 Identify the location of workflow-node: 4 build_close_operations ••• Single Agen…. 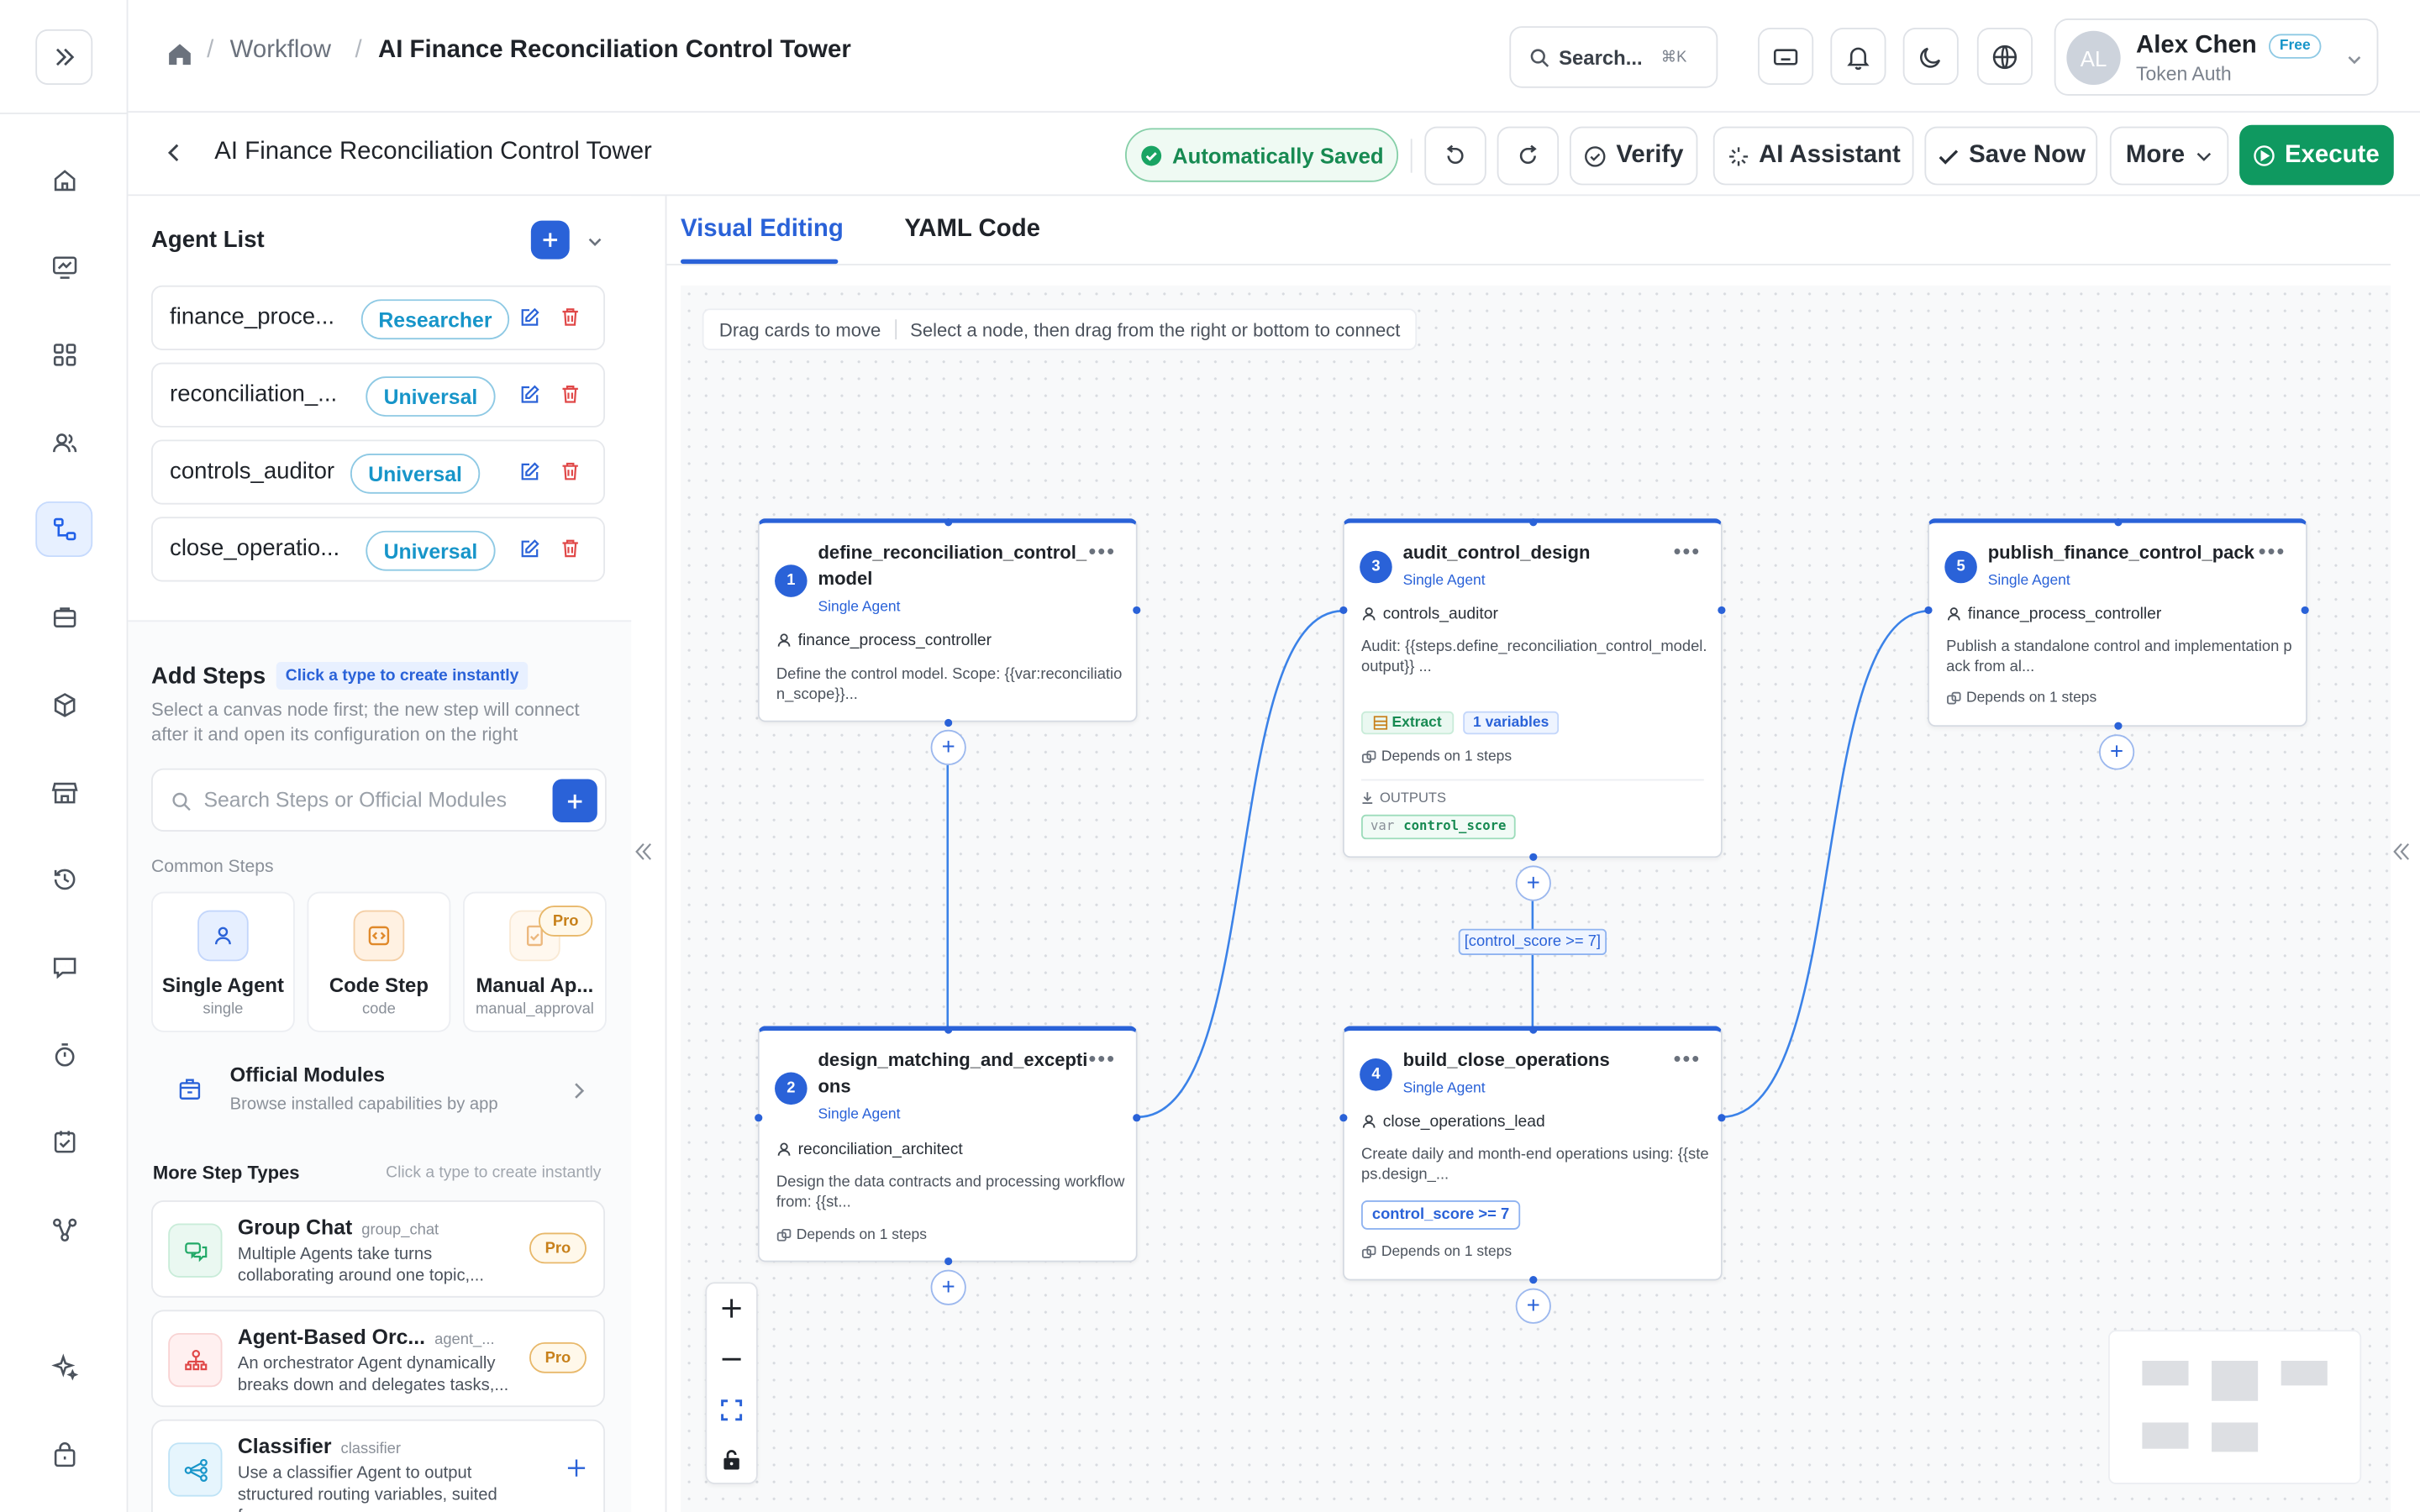
(1532, 1153).